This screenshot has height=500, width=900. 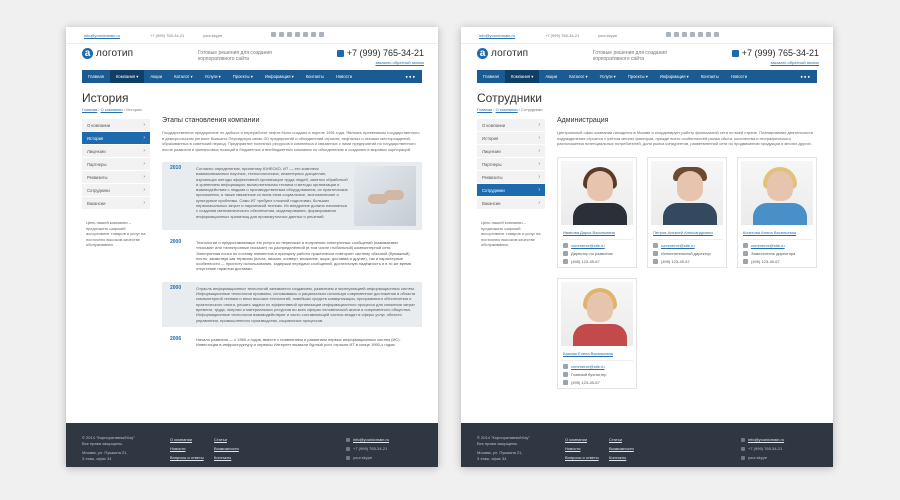 What do you see at coordinates (687, 234) in the screenshot?
I see `staff-name: Петров Алексей Александрович` at bounding box center [687, 234].